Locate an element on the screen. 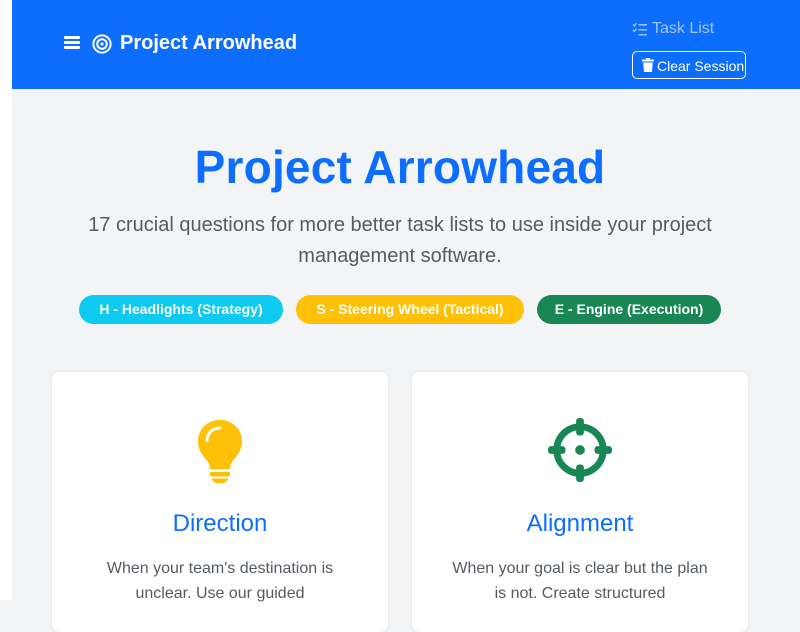 Image resolution: width=800 pixels, height=632 pixels. card-title-direction: Direction is located at coordinates (220, 523).